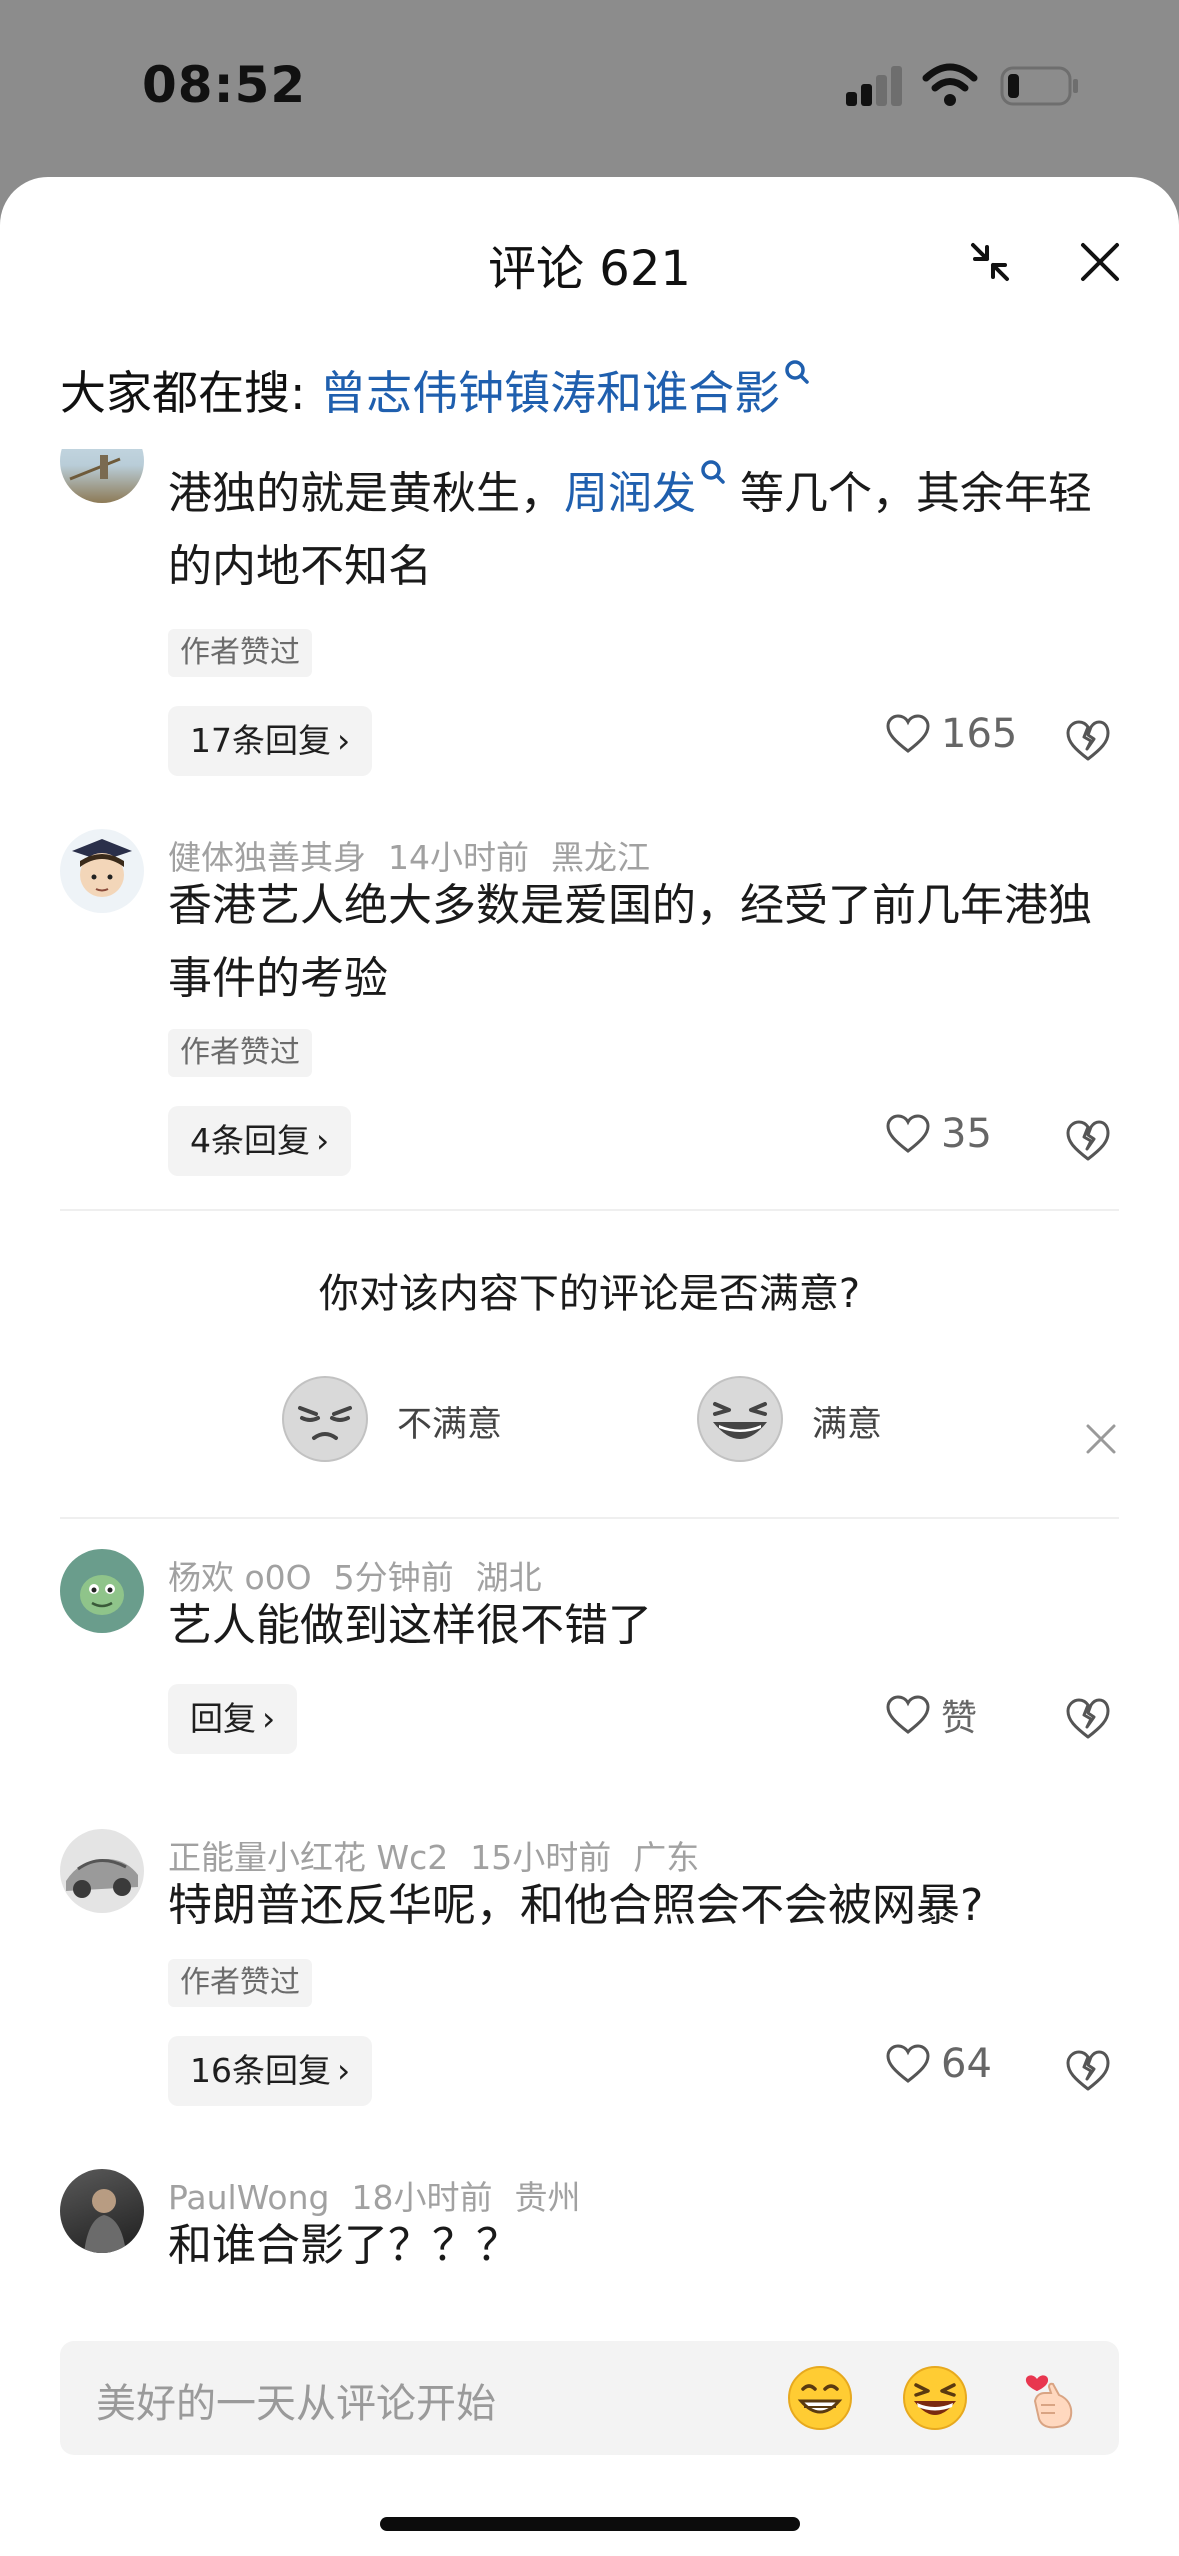  Describe the element at coordinates (938, 2071) in the screenshot. I see `like-button: 64` at that location.